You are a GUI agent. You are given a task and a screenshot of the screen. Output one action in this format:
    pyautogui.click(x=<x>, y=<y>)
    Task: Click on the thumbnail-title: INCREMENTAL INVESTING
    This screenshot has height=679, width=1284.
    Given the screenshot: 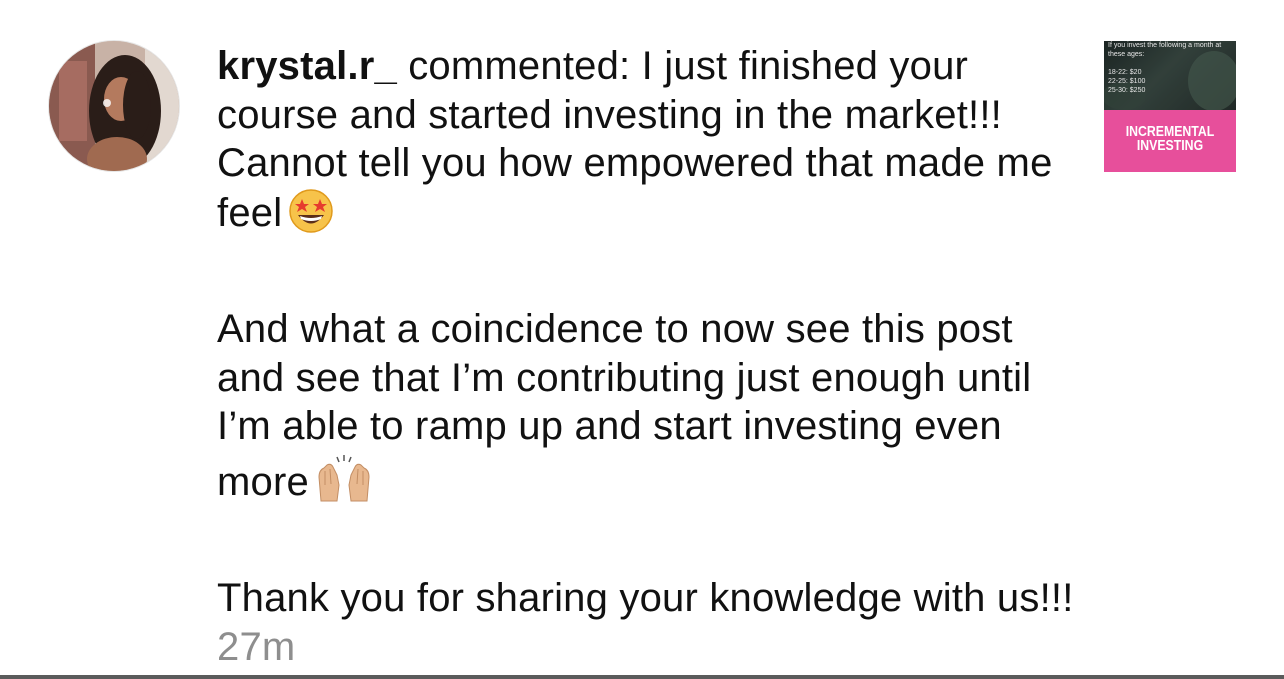 What is the action you would take?
    pyautogui.click(x=1170, y=139)
    